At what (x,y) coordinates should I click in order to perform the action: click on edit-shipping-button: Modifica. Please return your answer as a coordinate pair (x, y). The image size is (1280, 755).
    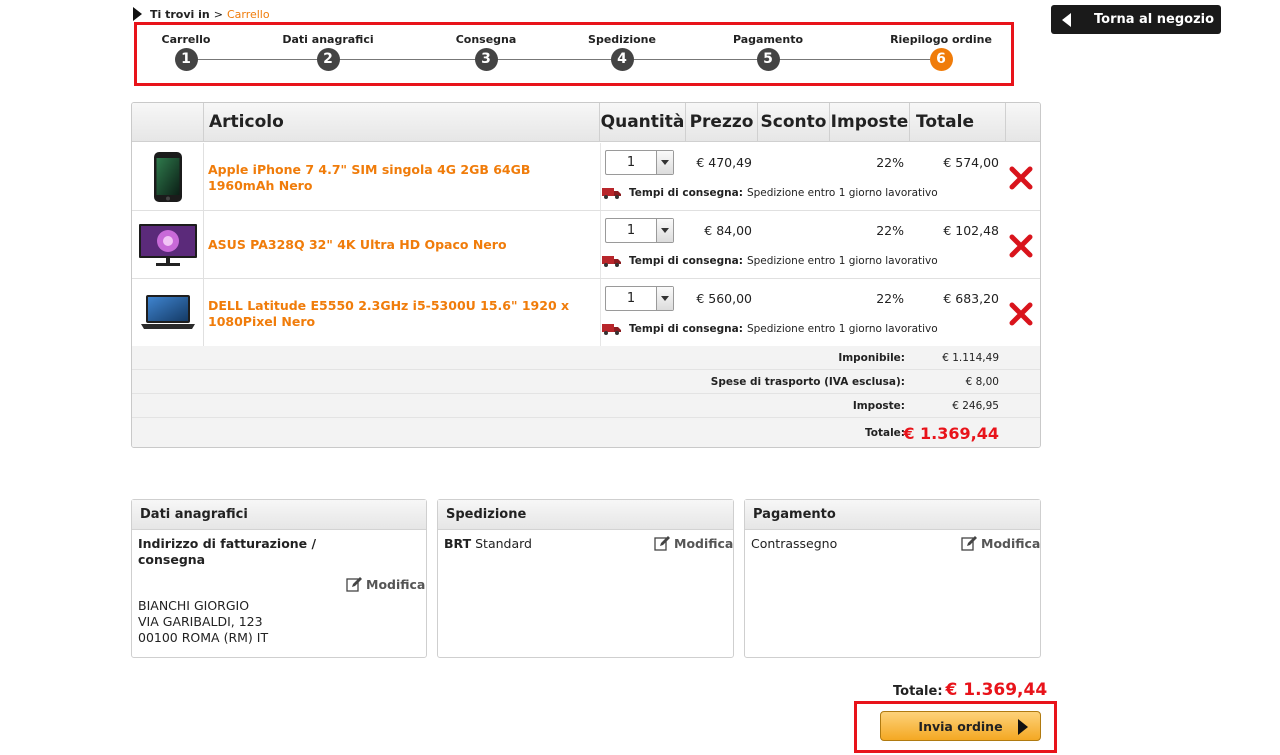
    Looking at the image, I should click on (693, 543).